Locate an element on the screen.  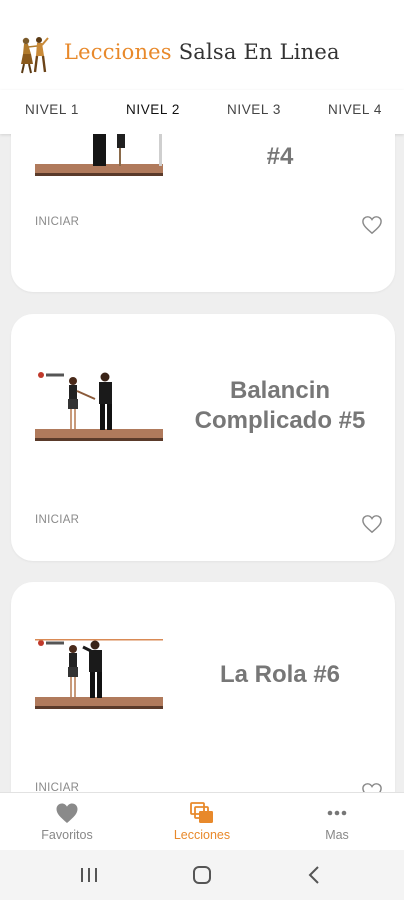
tab-nivel-2: NIVEL 2 is located at coordinates (153, 109).